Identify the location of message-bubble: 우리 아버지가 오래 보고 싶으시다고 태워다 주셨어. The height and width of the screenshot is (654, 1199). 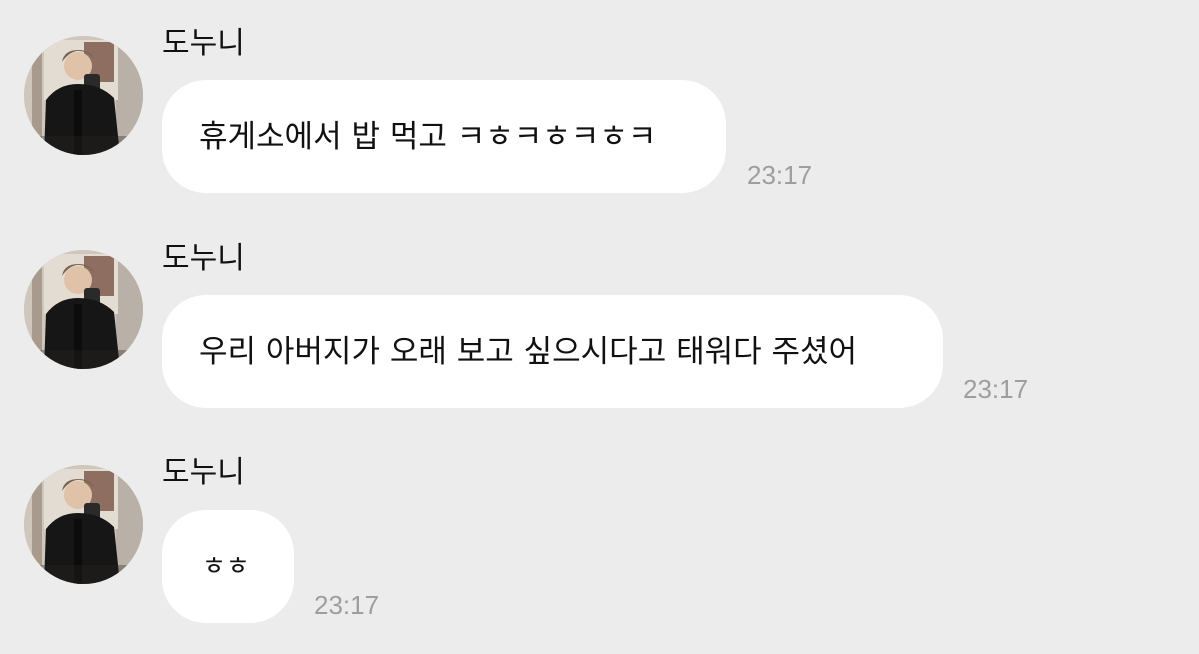
(552, 351).